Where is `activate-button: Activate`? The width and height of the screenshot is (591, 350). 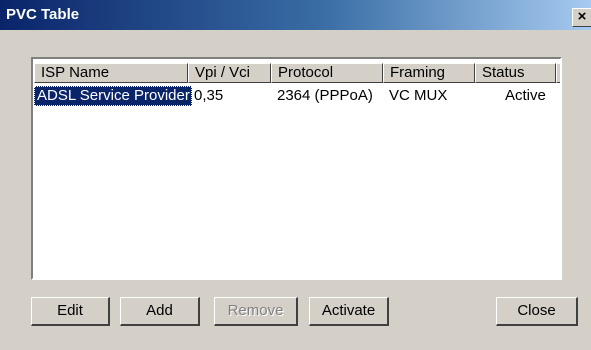 activate-button: Activate is located at coordinates (349, 311).